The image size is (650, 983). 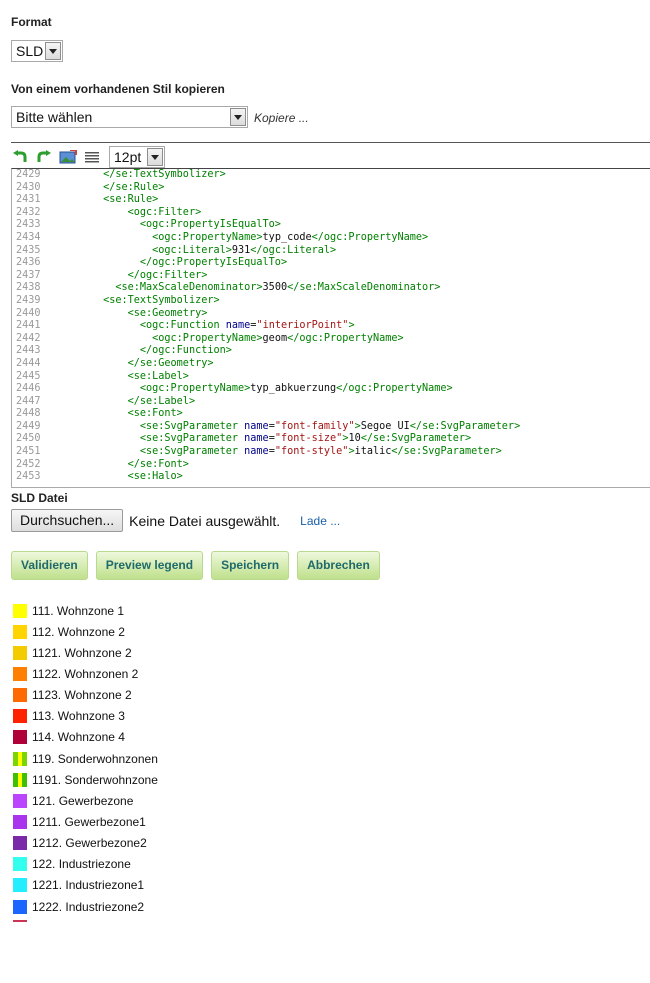 I want to click on format-select: SLD, so click(x=37, y=51).